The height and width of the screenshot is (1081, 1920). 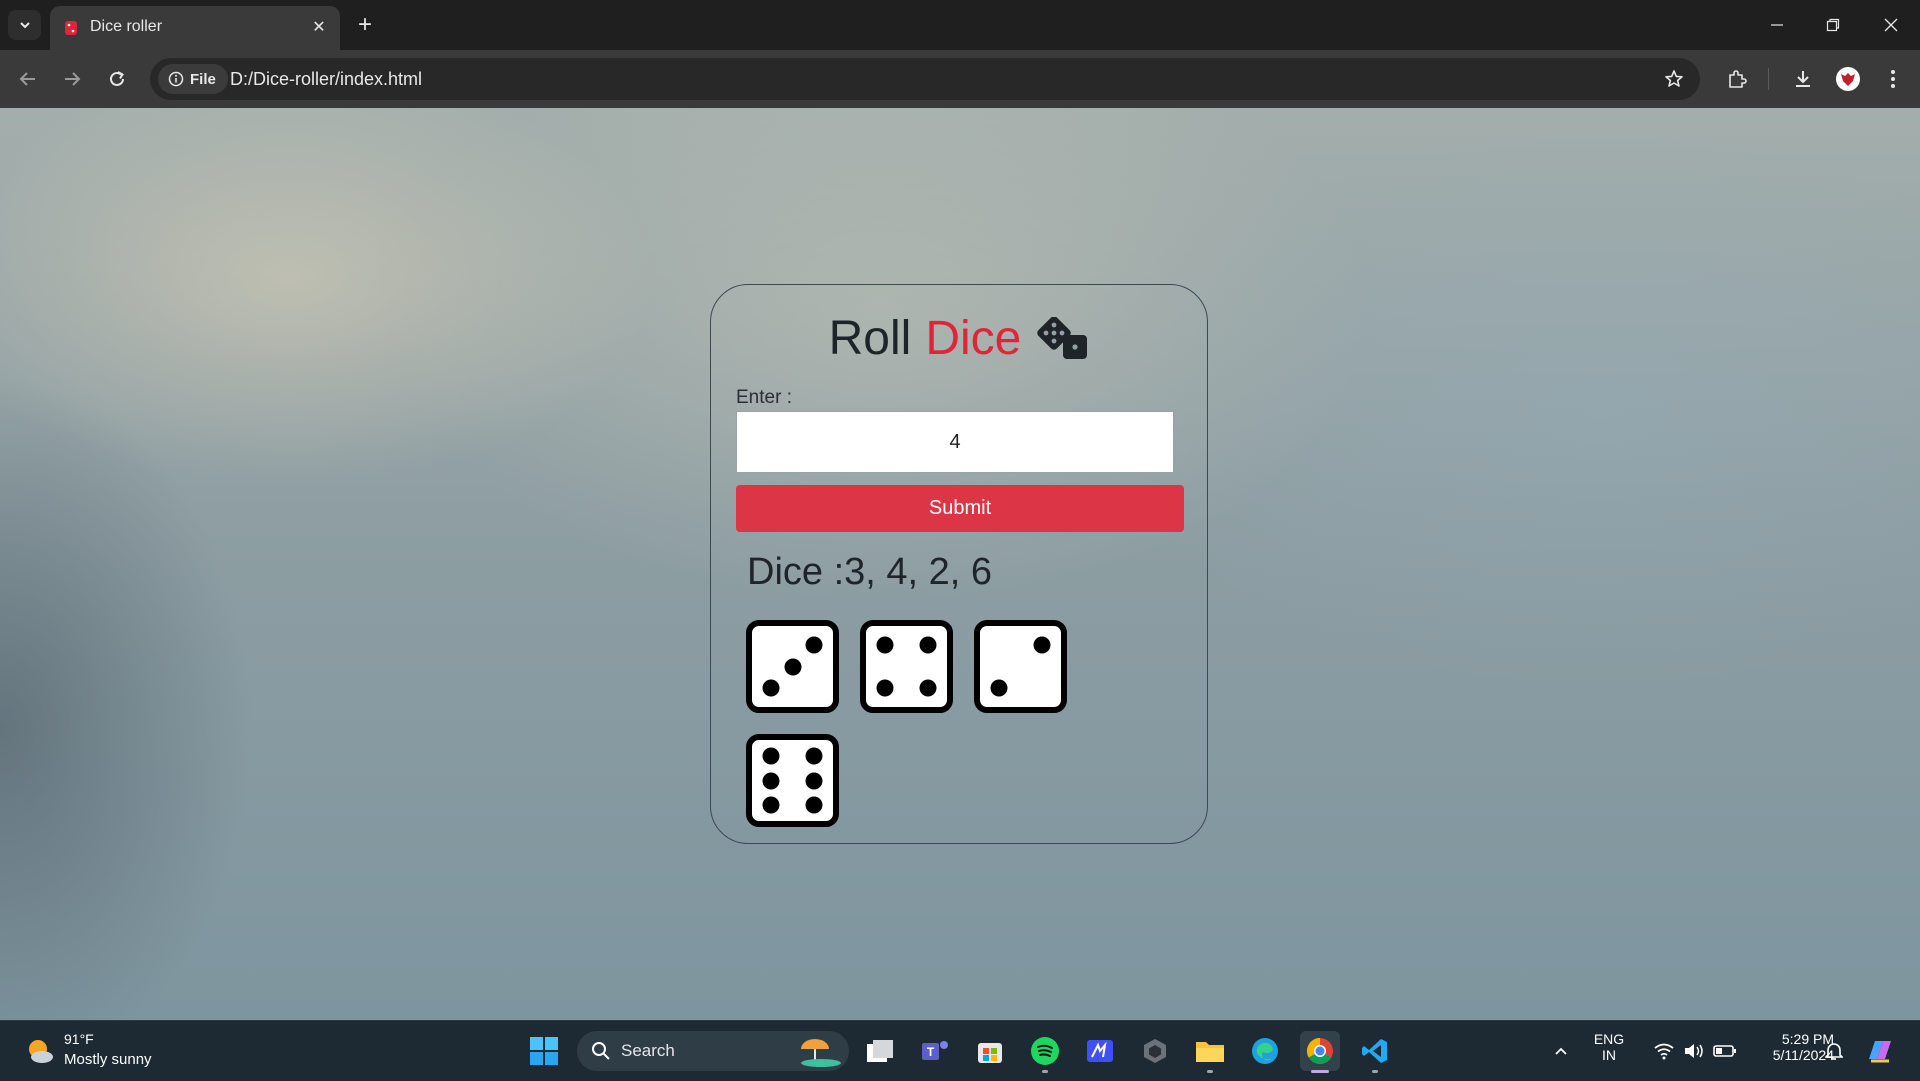 I want to click on avatar-icon, so click(x=1848, y=79).